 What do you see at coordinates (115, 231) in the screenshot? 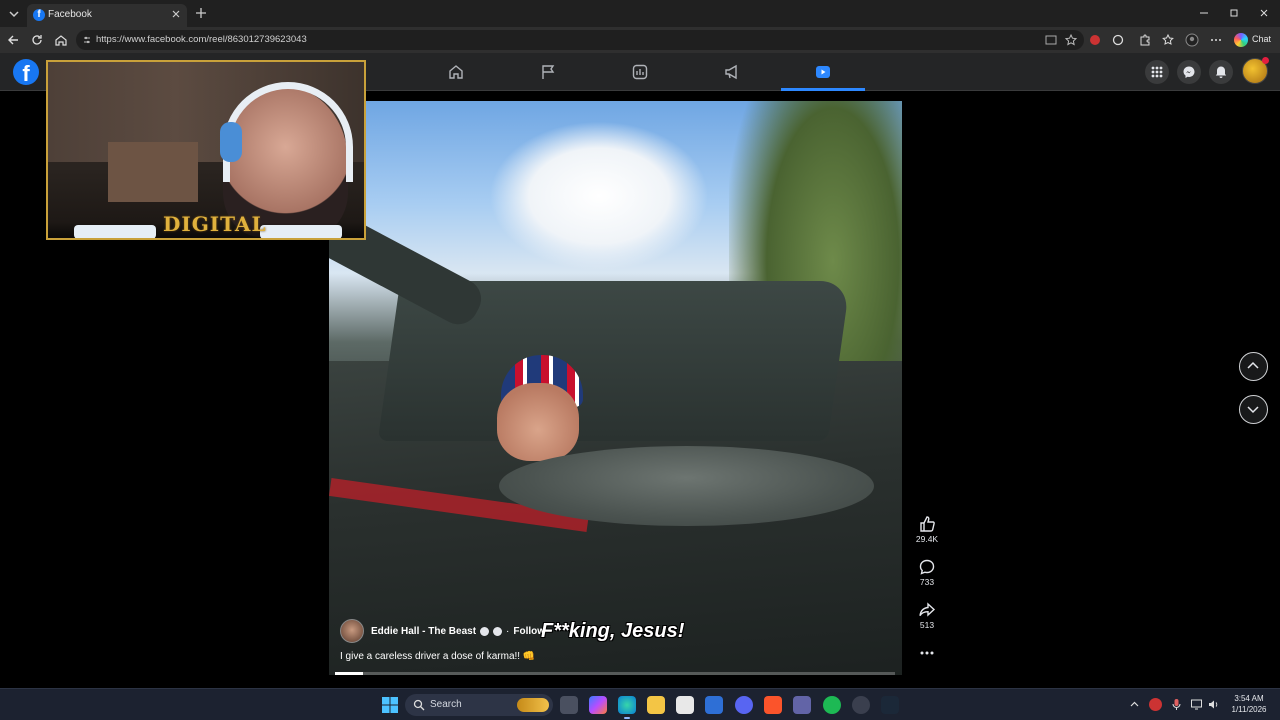
I see `webcam-label-left` at bounding box center [115, 231].